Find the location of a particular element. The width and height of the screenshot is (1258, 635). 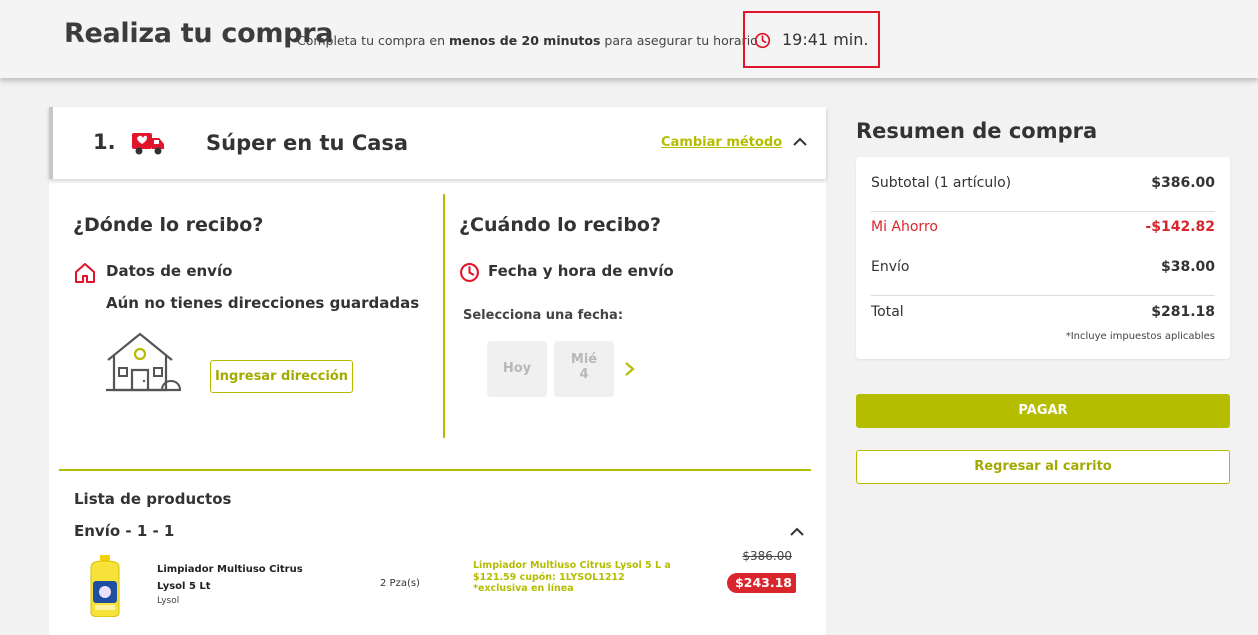

timer-value: 19:41 min. is located at coordinates (825, 39).